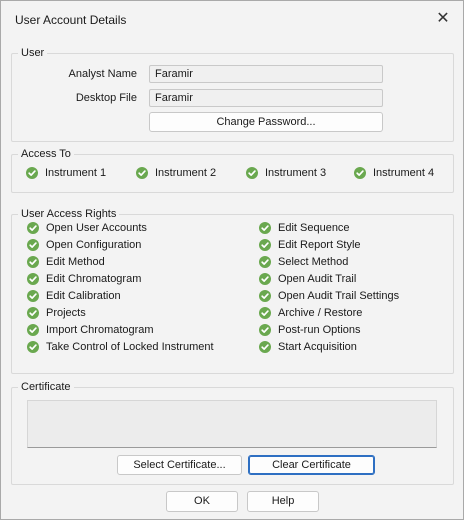 Image resolution: width=464 pixels, height=520 pixels. I want to click on access-instrument-3: Instrument 3, so click(286, 173).